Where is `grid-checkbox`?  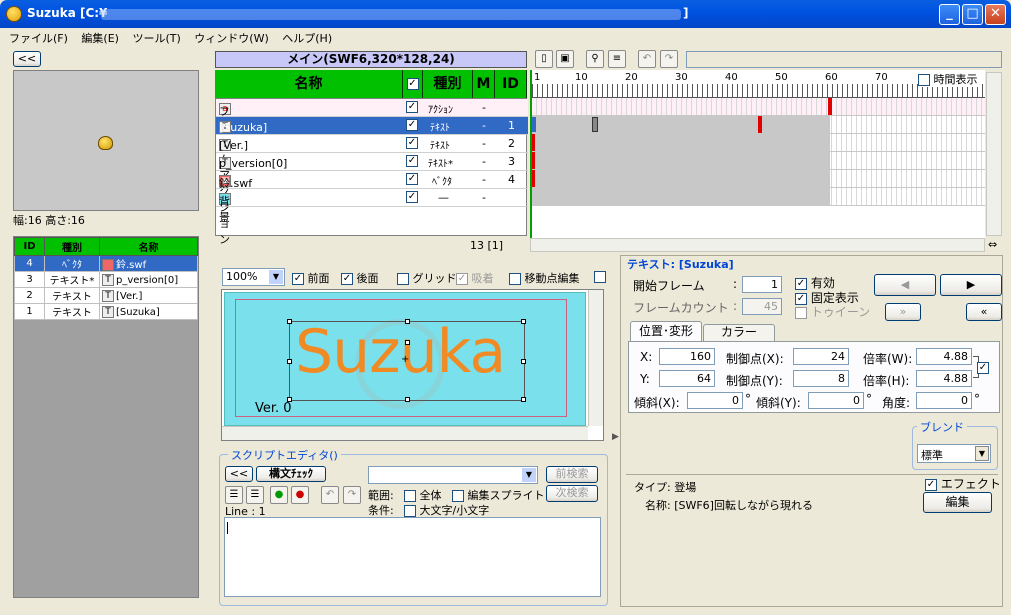
grid-checkbox is located at coordinates (403, 279).